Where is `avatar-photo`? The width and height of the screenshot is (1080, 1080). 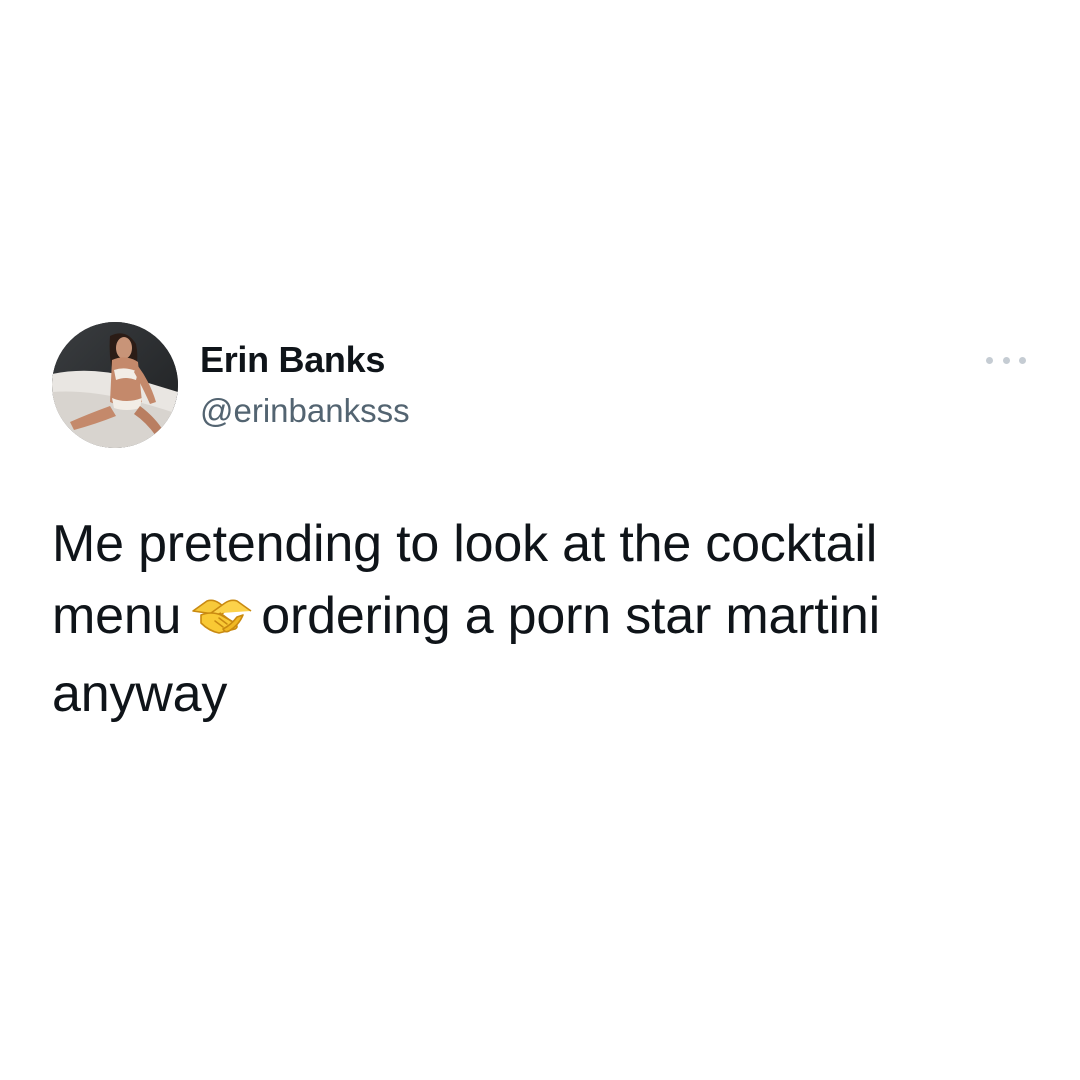 avatar-photo is located at coordinates (115, 385).